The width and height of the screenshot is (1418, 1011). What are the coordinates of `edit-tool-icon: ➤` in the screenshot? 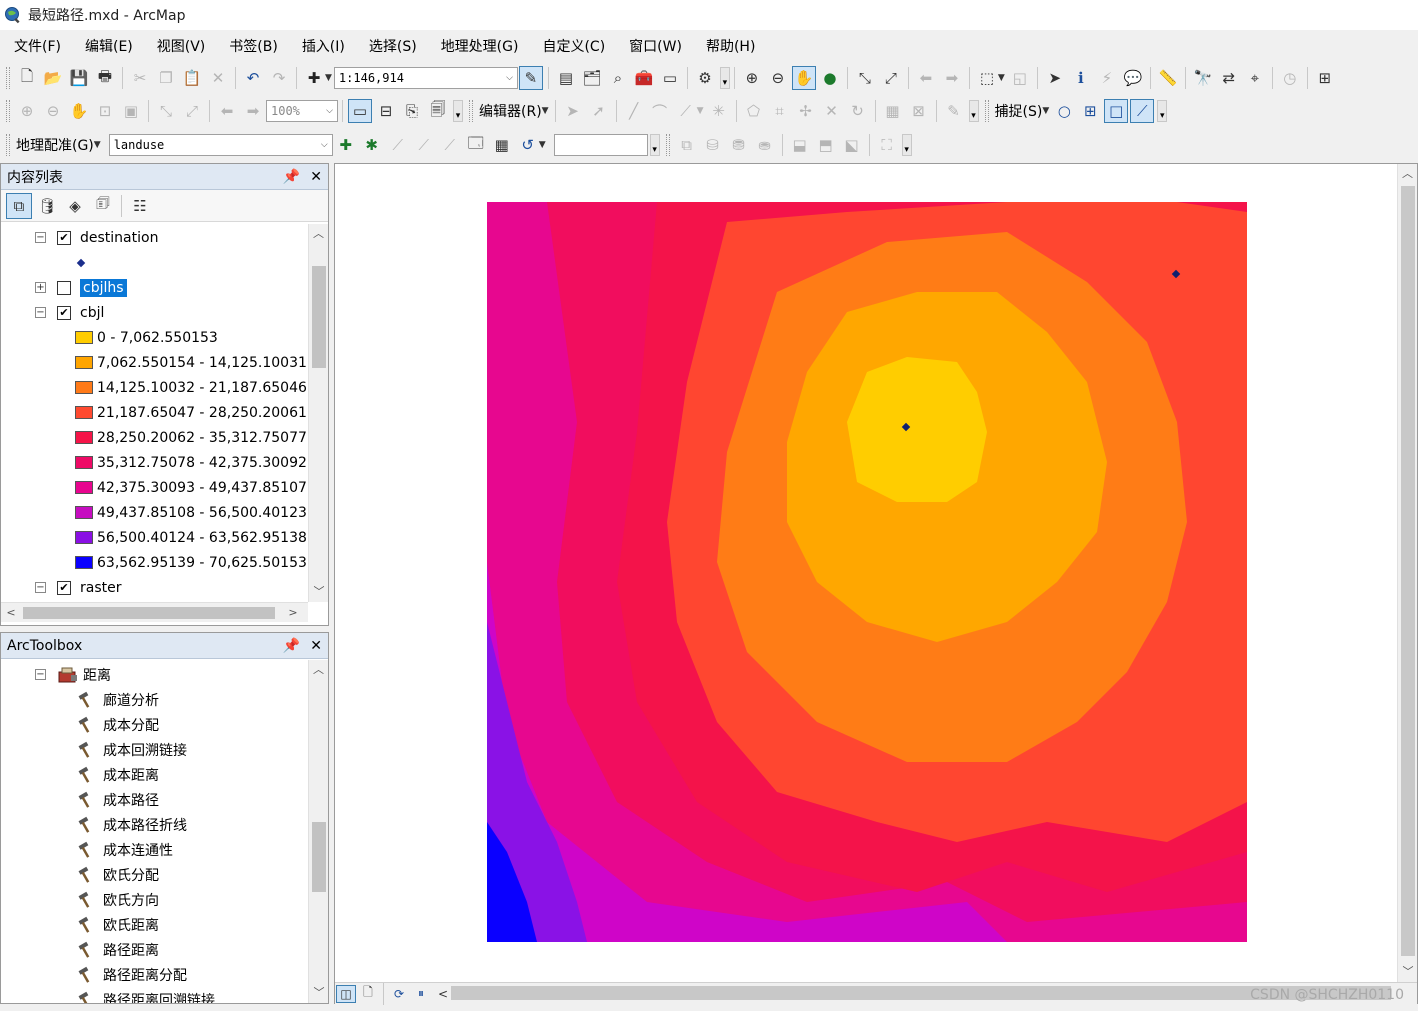 It's located at (573, 111).